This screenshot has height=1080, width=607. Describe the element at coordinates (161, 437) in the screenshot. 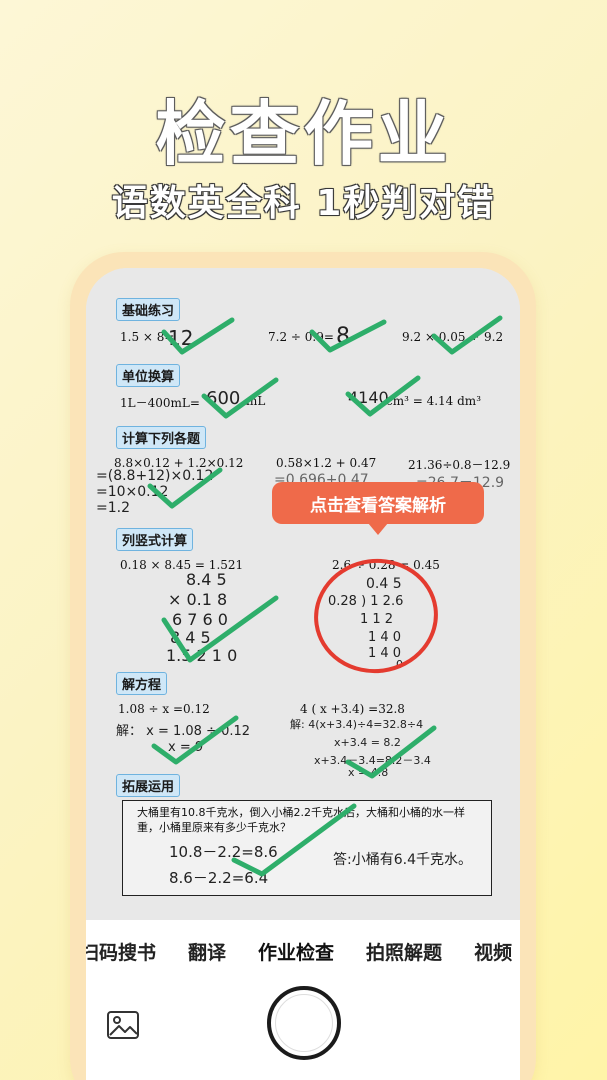

I see `section-label-calc: 计算下列各题` at that location.